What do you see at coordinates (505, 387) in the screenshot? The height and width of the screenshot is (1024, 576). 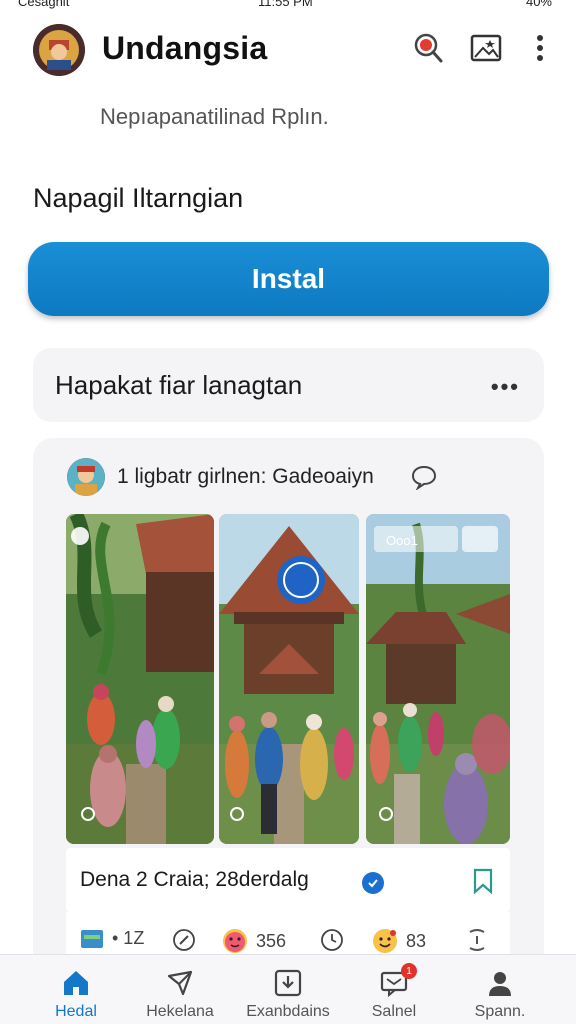 I see `more-horiz-icon: •••` at bounding box center [505, 387].